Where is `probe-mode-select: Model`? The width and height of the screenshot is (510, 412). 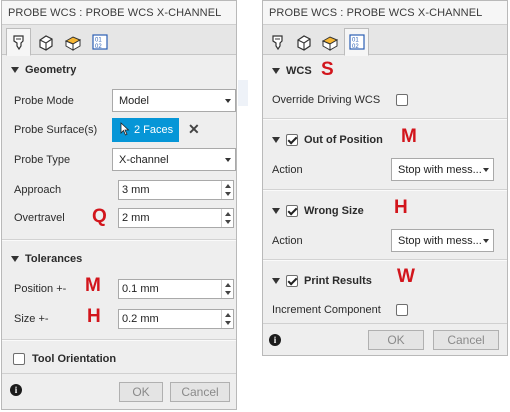 probe-mode-select: Model is located at coordinates (174, 100).